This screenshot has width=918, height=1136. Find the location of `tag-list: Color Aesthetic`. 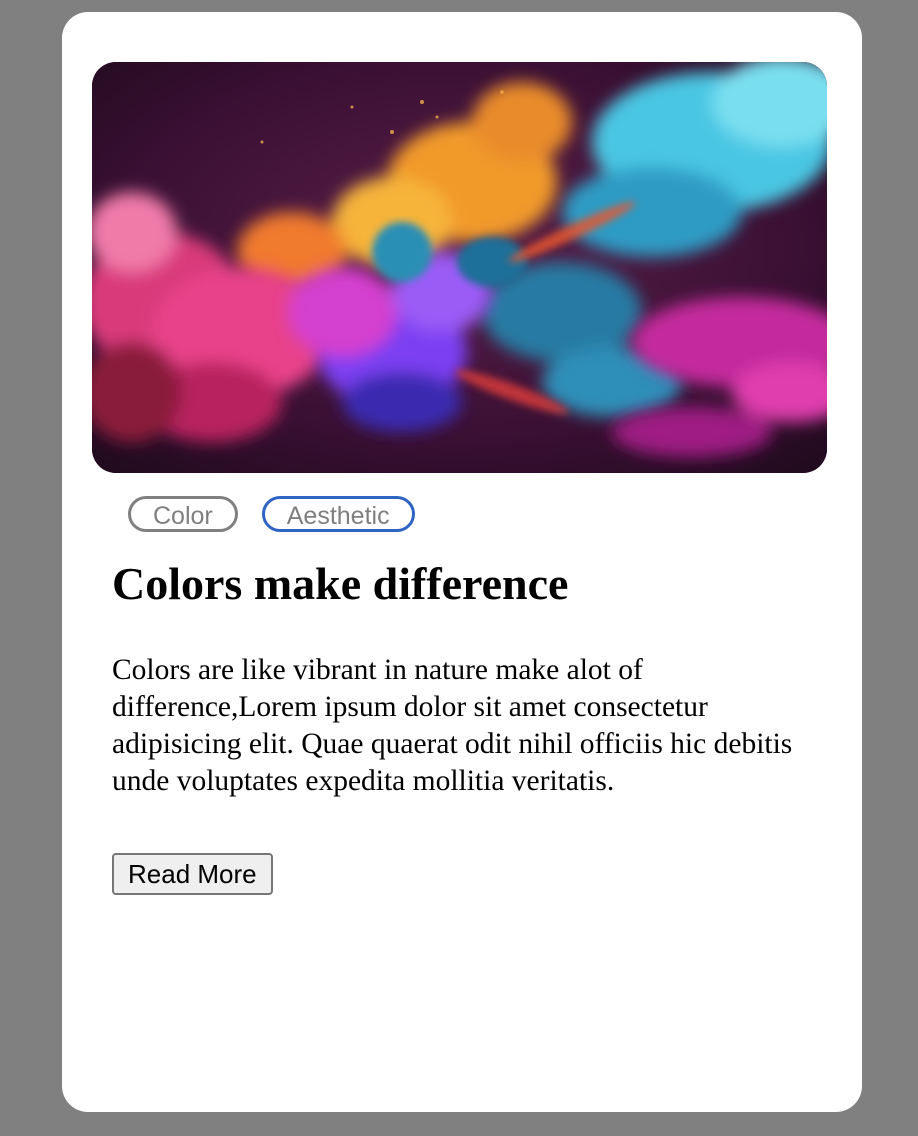

tag-list: Color Aesthetic is located at coordinates (271, 514).